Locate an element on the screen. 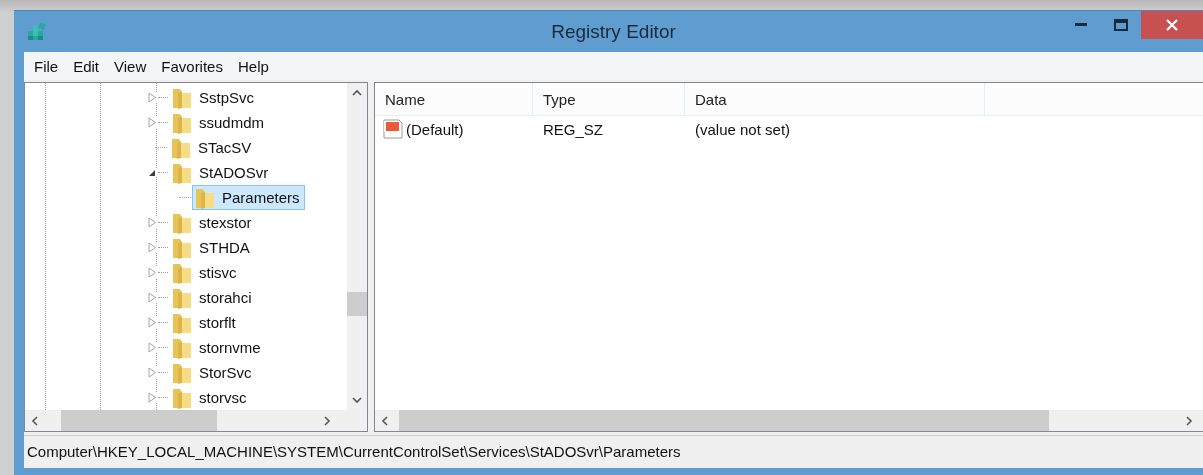 The image size is (1203, 475). value-name: (Default) is located at coordinates (435, 129).